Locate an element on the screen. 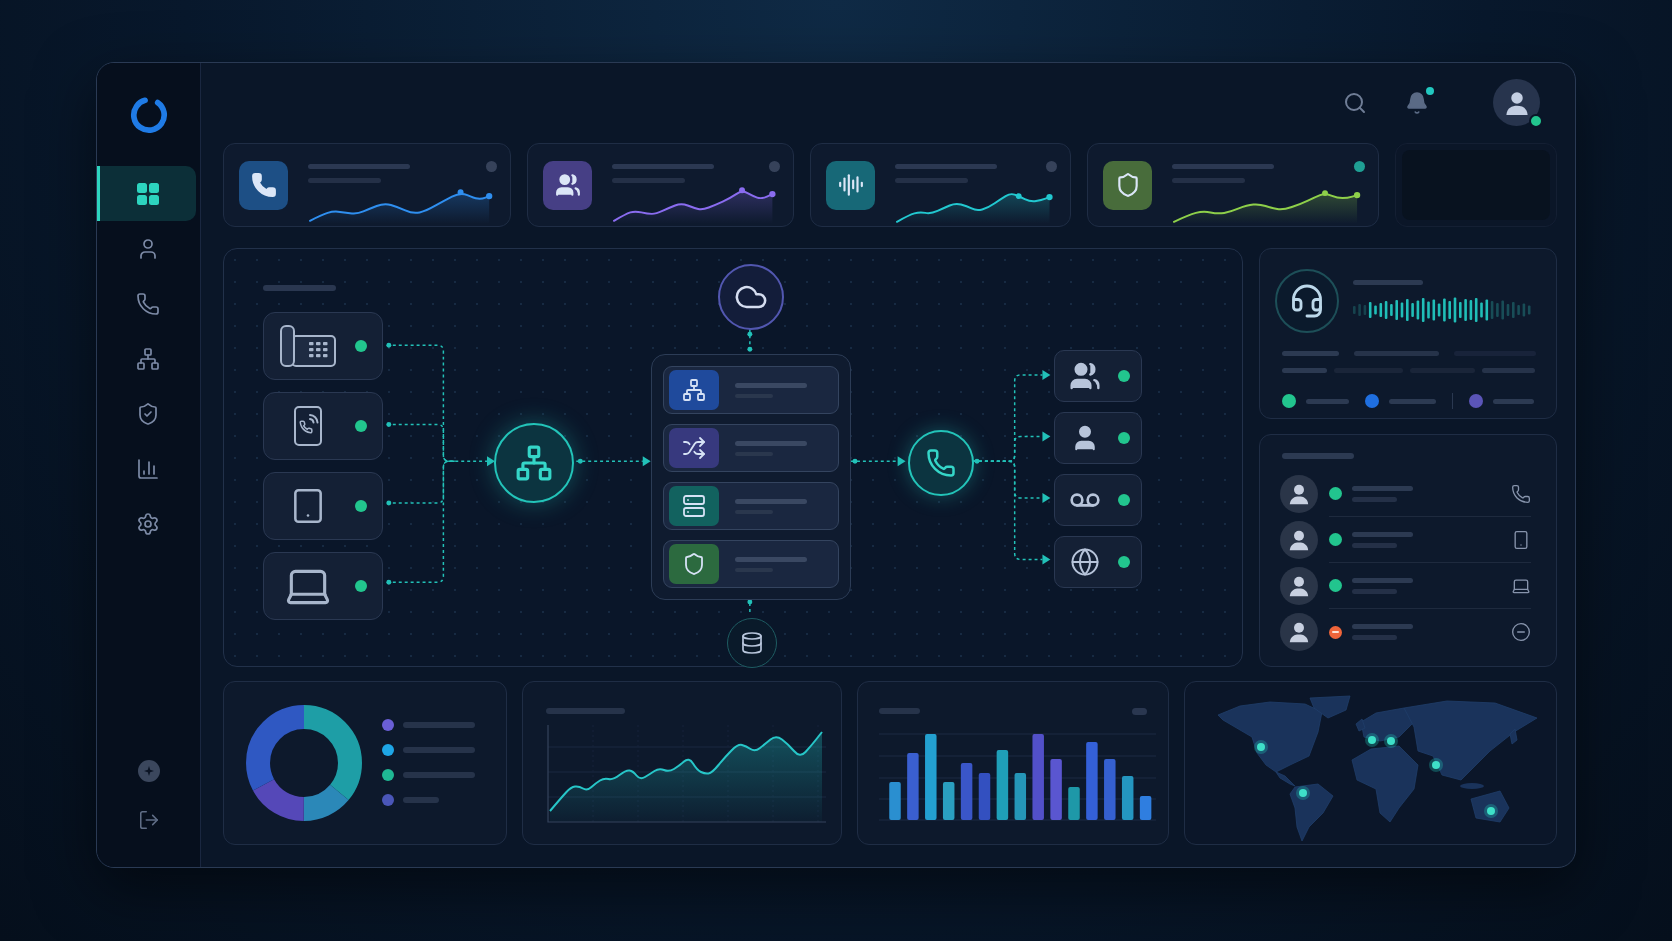 The image size is (1672, 941). sidebar-nav-item is located at coordinates (146, 193).